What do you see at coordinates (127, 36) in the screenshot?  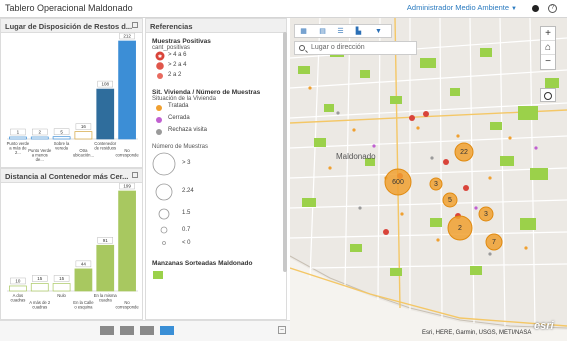 I see `data-label: 212` at bounding box center [127, 36].